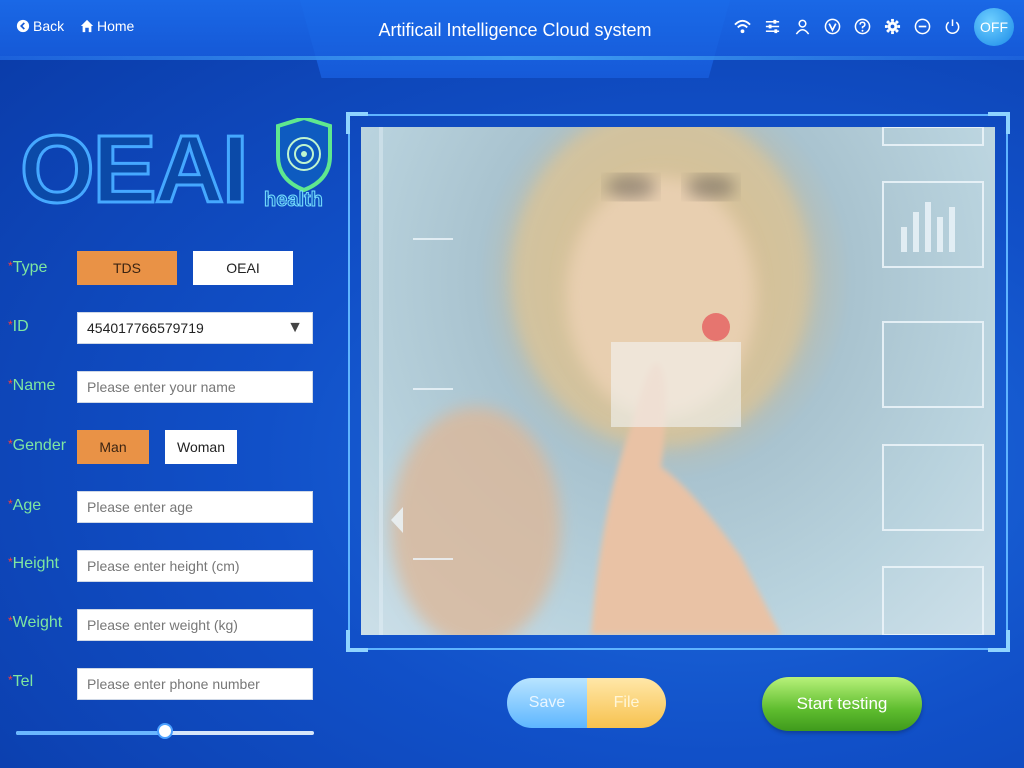 The image size is (1024, 768). What do you see at coordinates (18, 326) in the screenshot?
I see `id-label: *ID` at bounding box center [18, 326].